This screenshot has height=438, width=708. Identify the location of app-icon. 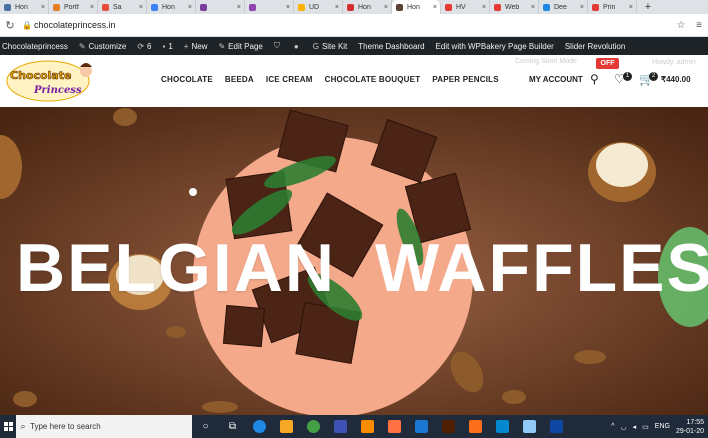
(502, 426).